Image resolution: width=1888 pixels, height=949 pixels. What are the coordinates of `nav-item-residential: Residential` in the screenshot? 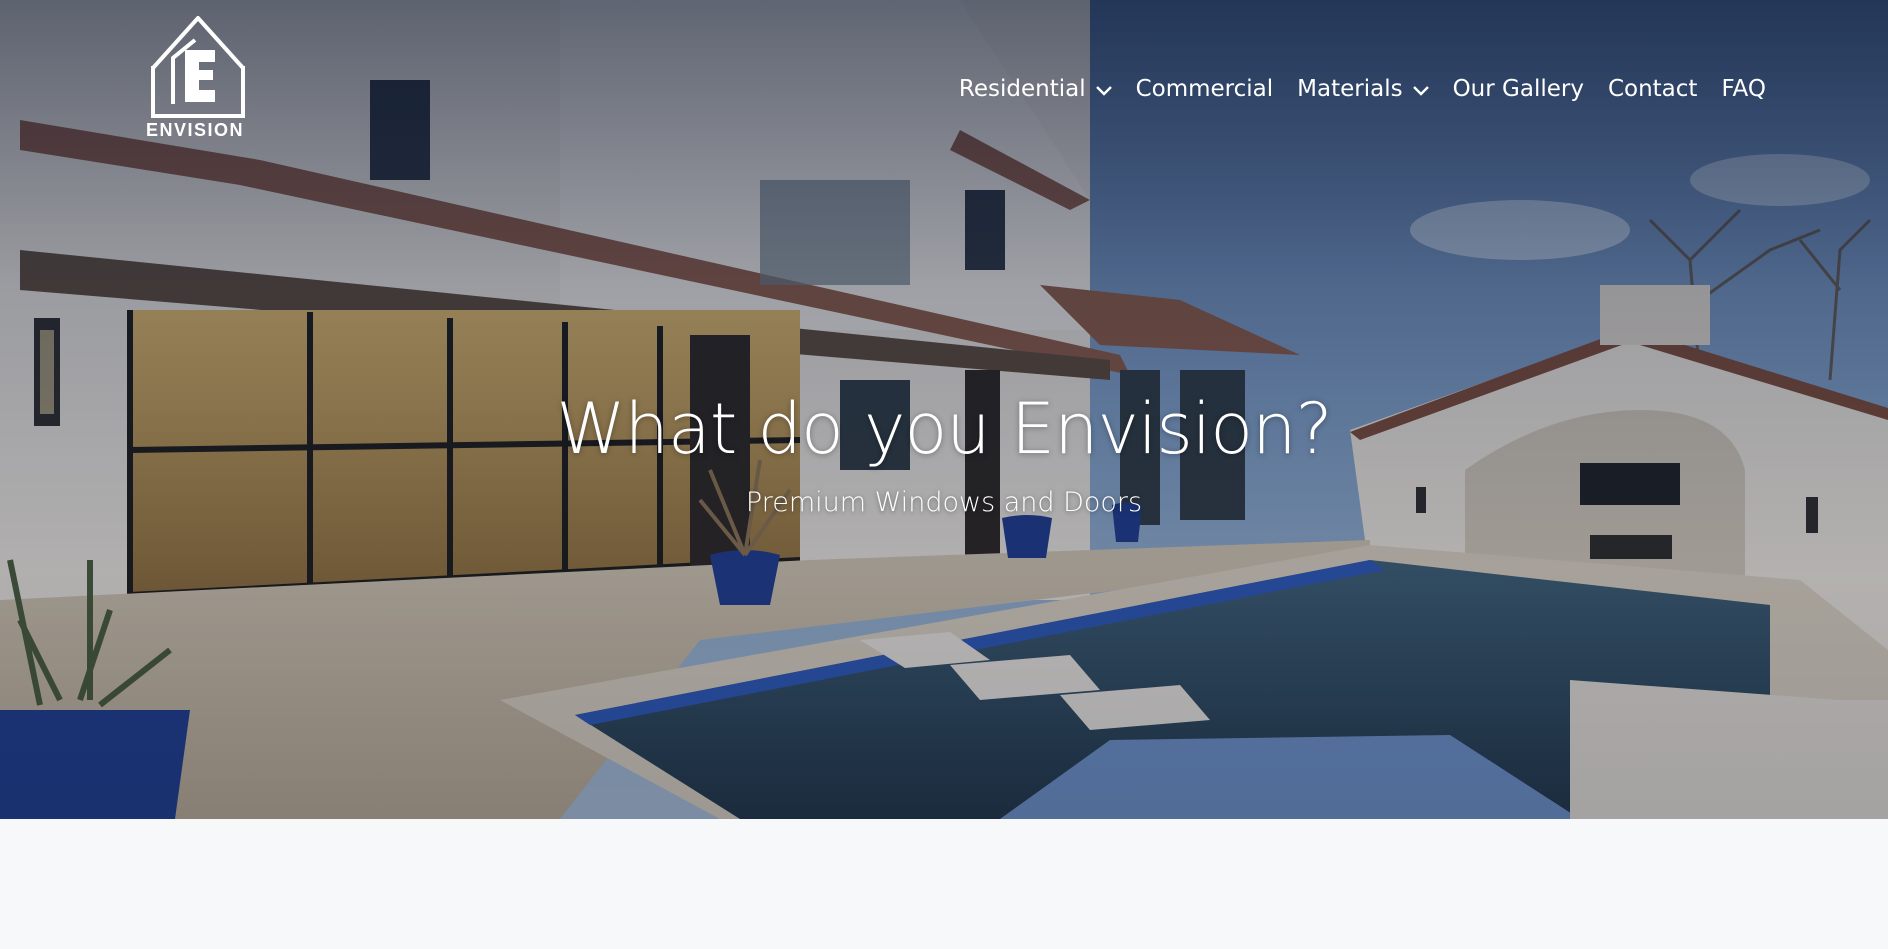 It's located at (1035, 89).